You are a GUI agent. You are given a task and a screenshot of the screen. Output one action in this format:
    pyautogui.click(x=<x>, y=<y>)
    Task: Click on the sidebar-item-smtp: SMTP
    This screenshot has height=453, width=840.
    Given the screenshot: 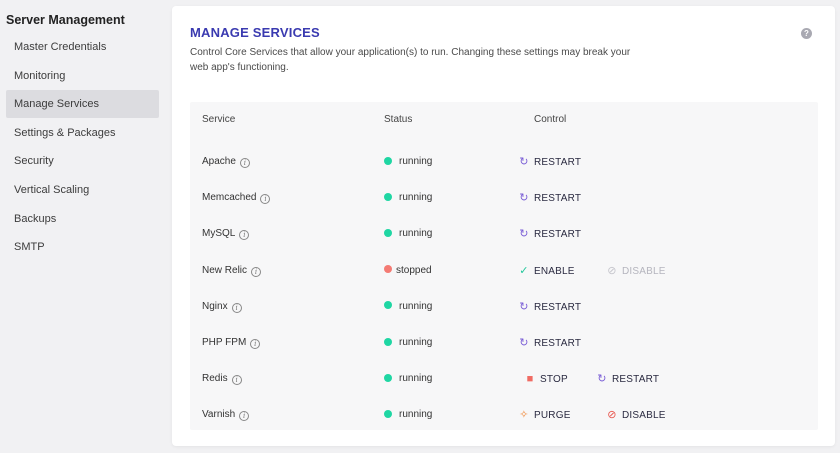 What is the action you would take?
    pyautogui.click(x=82, y=247)
    